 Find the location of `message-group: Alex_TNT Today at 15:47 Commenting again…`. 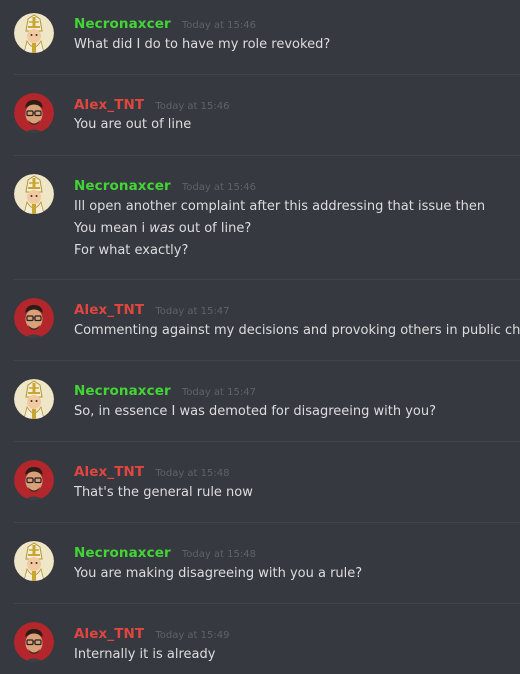

message-group: Alex_TNT Today at 15:47 Commenting again… is located at coordinates (260, 320).